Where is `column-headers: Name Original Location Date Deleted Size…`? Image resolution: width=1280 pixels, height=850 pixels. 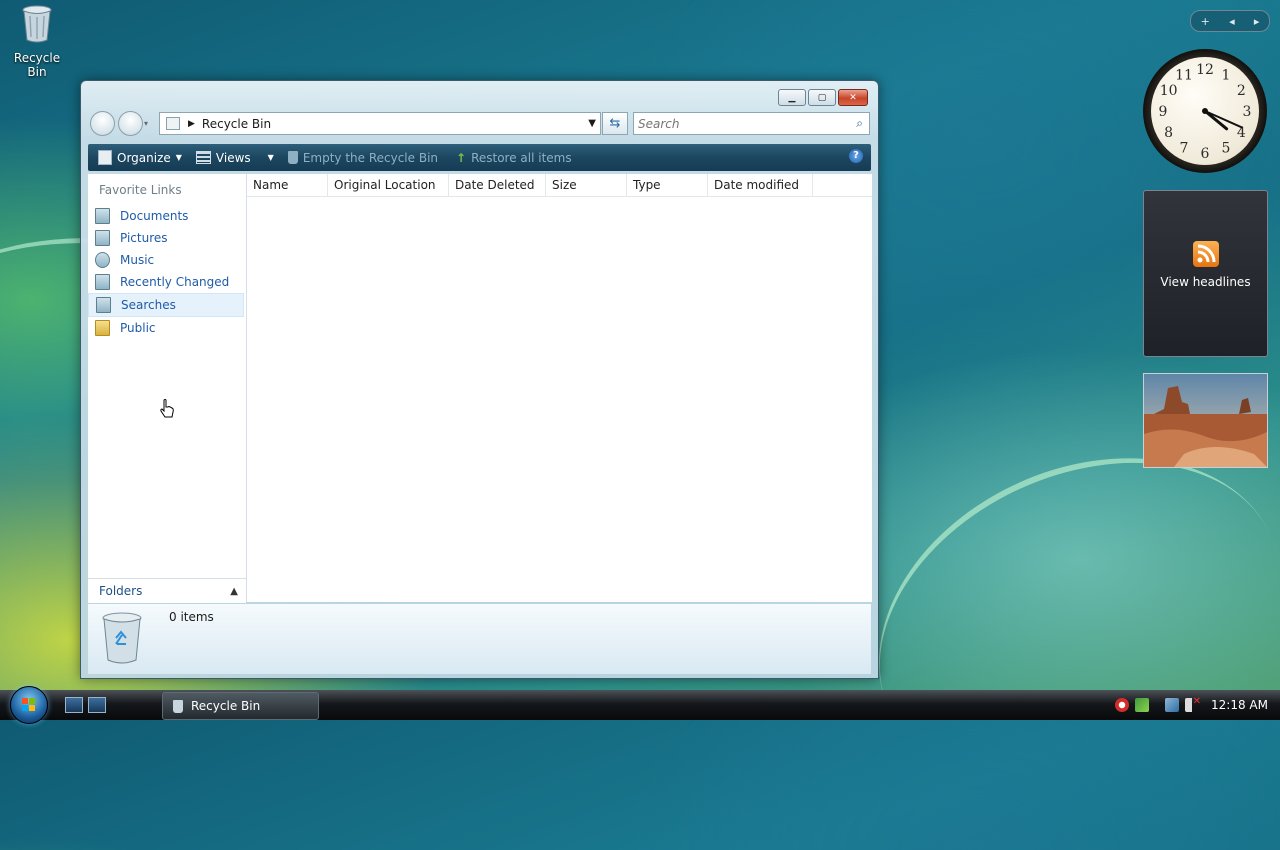
column-headers: Name Original Location Date Deleted Size… is located at coordinates (559, 185).